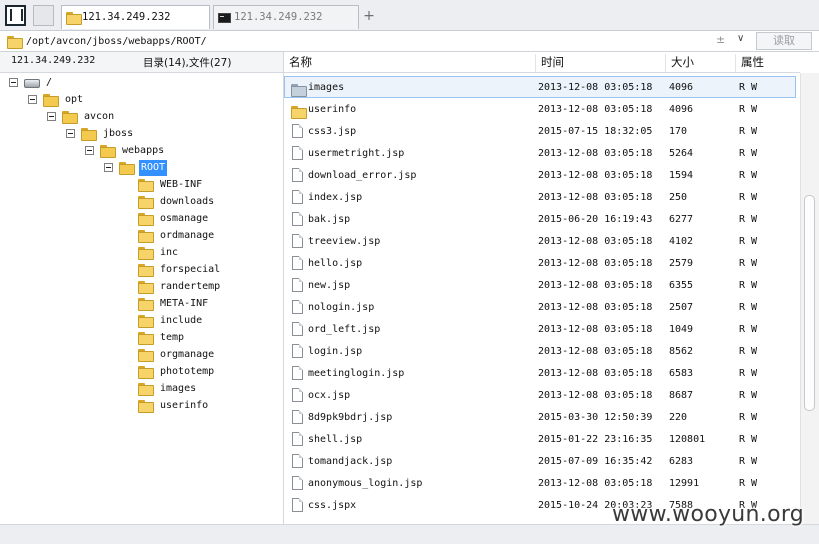 Image resolution: width=819 pixels, height=544 pixels. I want to click on tab-terminal: 121.34.249.232, so click(286, 17).